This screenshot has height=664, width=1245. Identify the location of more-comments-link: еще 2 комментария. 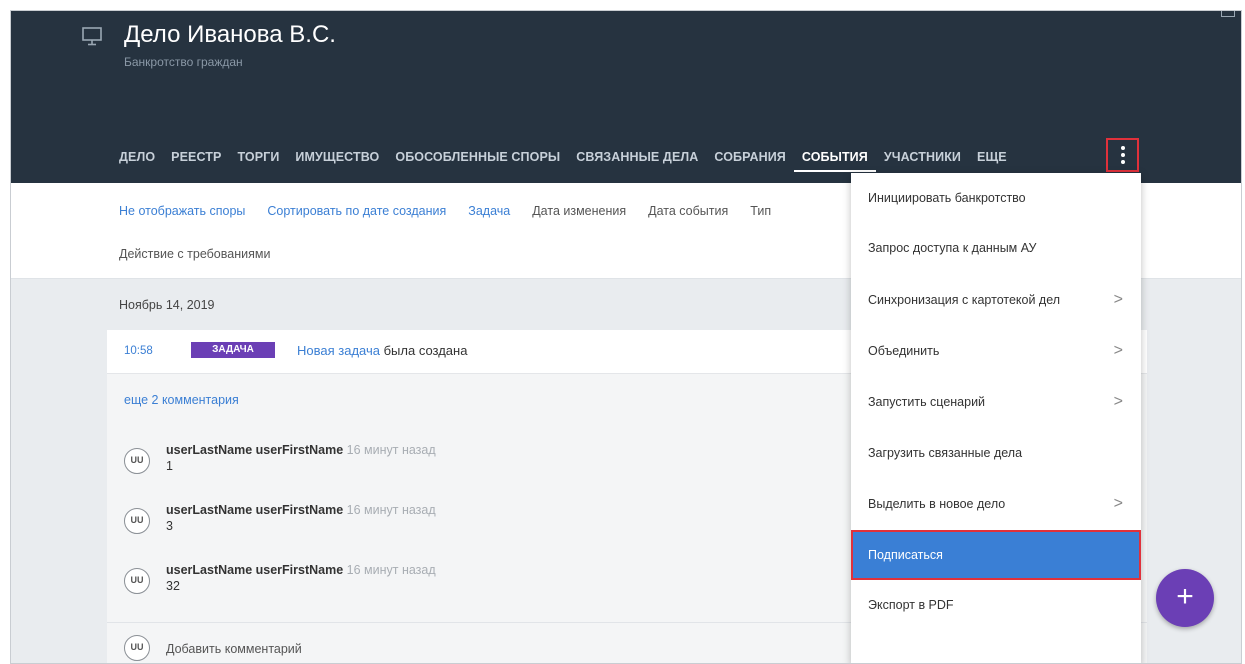
(181, 400).